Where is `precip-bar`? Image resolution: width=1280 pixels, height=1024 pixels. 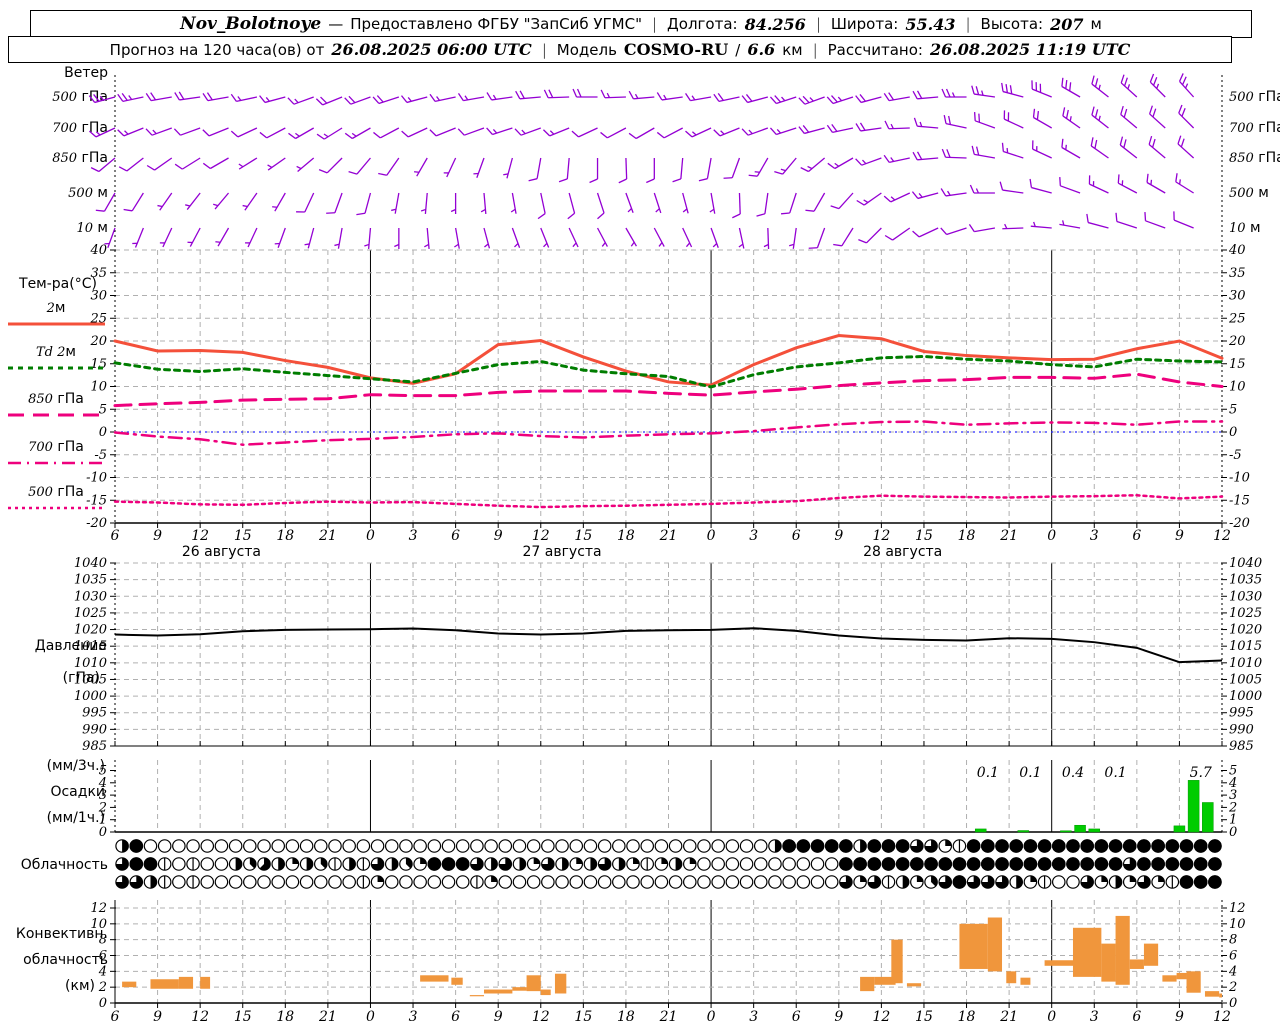
precip-bar is located at coordinates (980, 830).